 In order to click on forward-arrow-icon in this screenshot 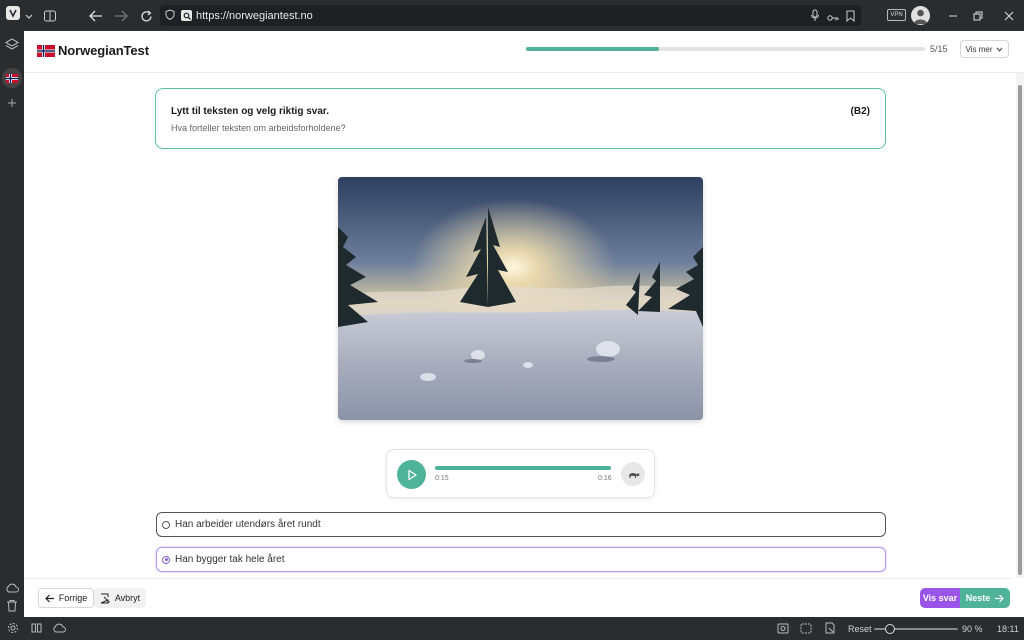, I will do `click(121, 16)`.